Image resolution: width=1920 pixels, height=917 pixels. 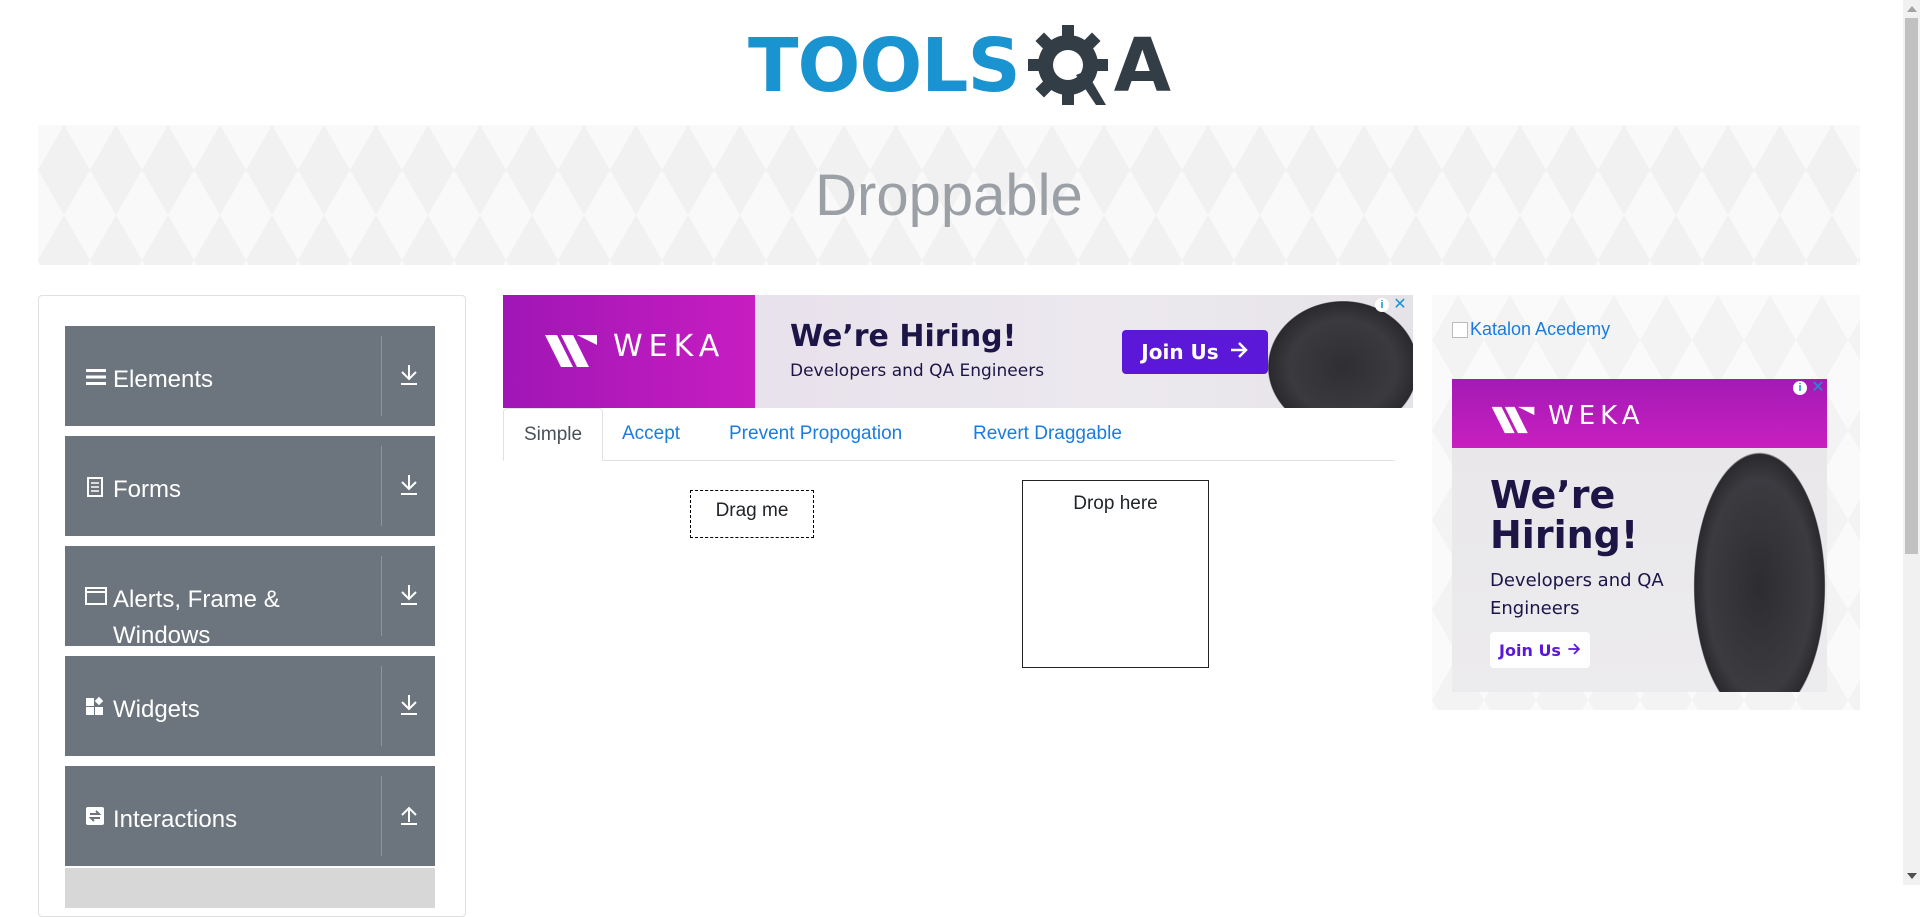 What do you see at coordinates (1142, 66) in the screenshot?
I see `logo-text-a: A` at bounding box center [1142, 66].